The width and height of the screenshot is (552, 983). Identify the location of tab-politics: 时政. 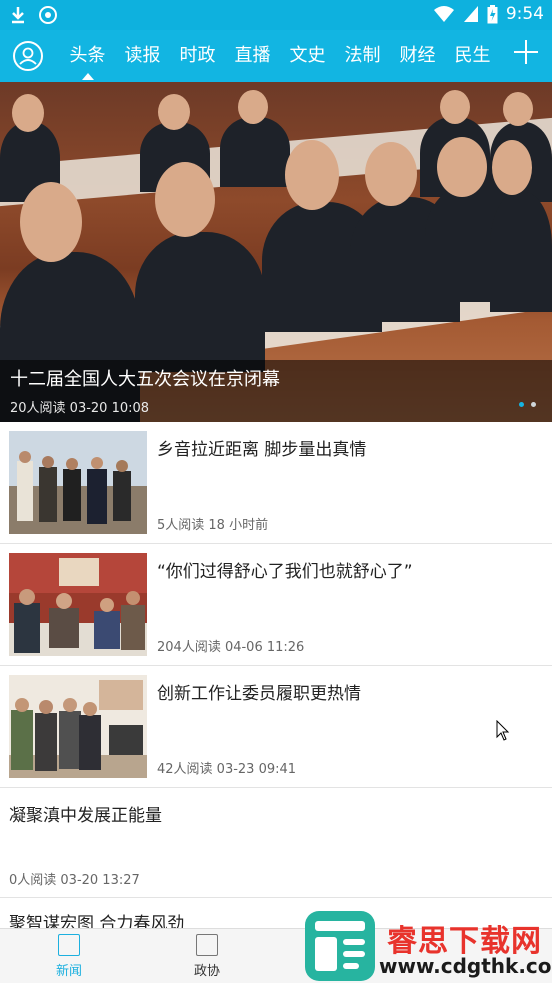
(197, 56).